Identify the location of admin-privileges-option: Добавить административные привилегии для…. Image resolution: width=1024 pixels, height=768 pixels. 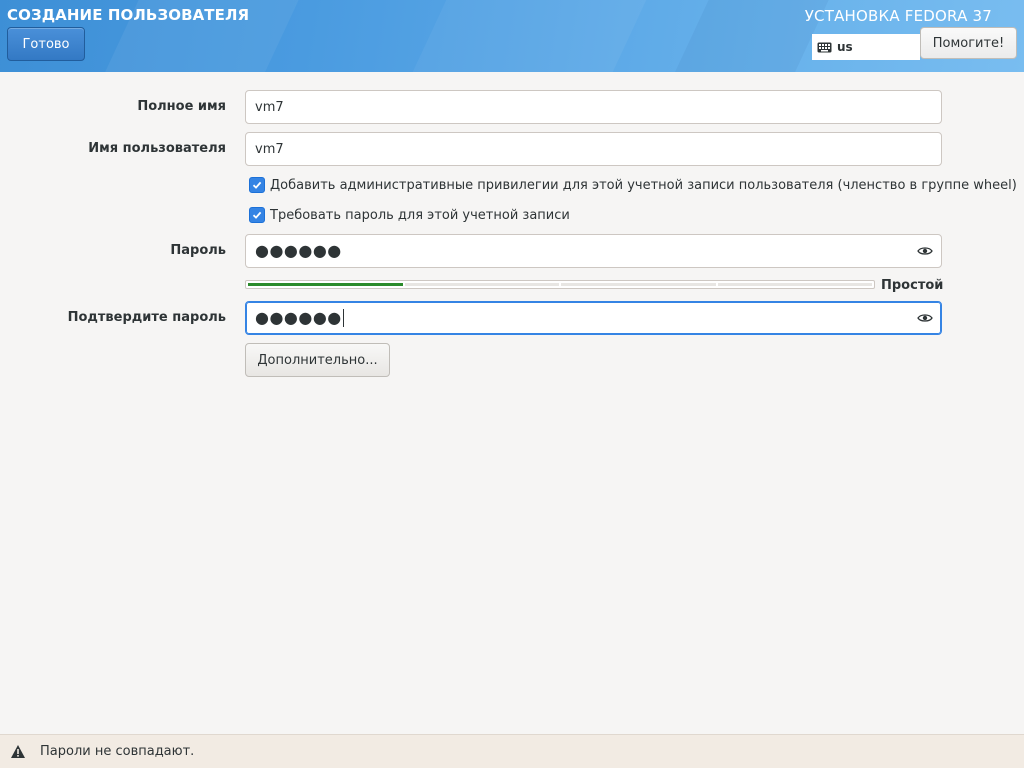
(633, 185).